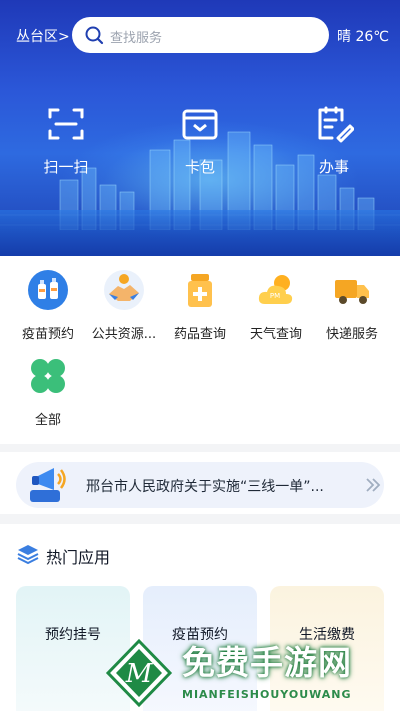 The height and width of the screenshot is (711, 400). I want to click on scan-label: 扫一扫, so click(66, 167).